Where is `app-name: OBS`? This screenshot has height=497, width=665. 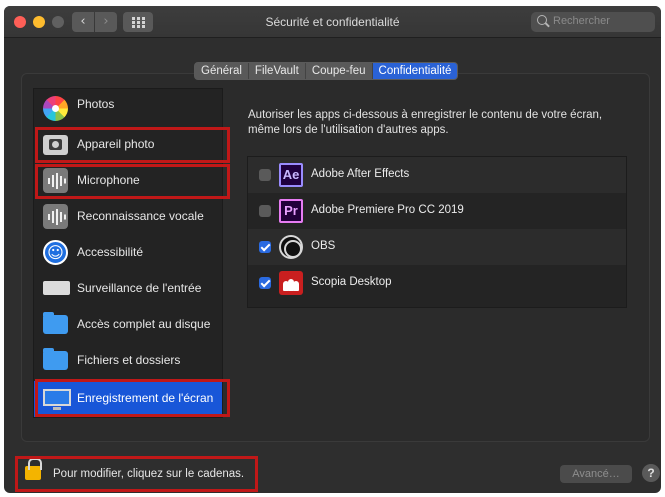 app-name: OBS is located at coordinates (323, 246).